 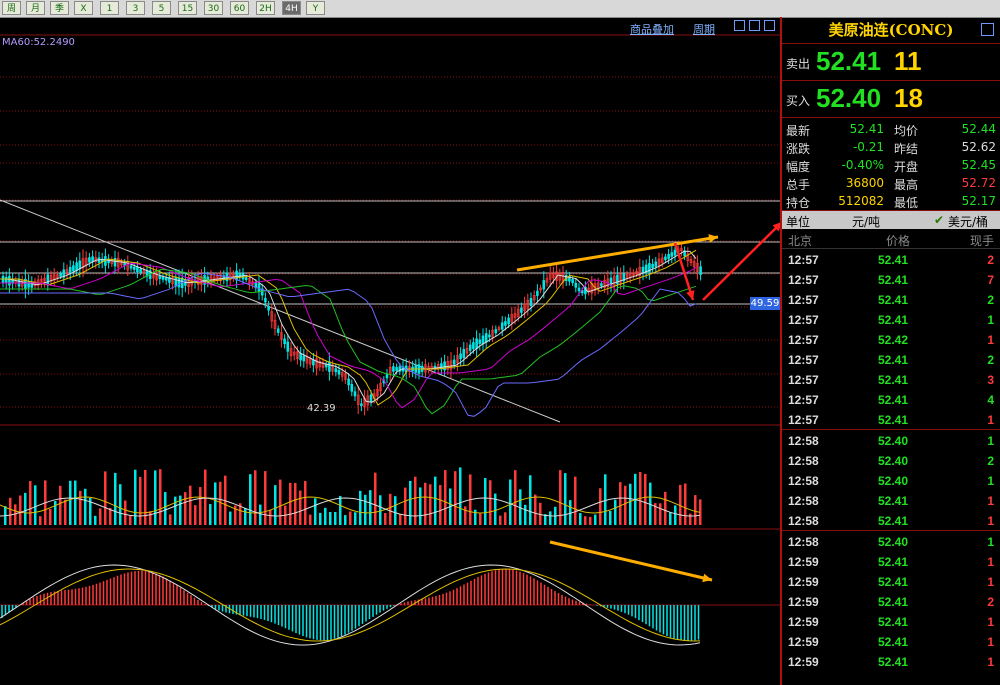 What do you see at coordinates (754, 25) in the screenshot?
I see `restore-icon` at bounding box center [754, 25].